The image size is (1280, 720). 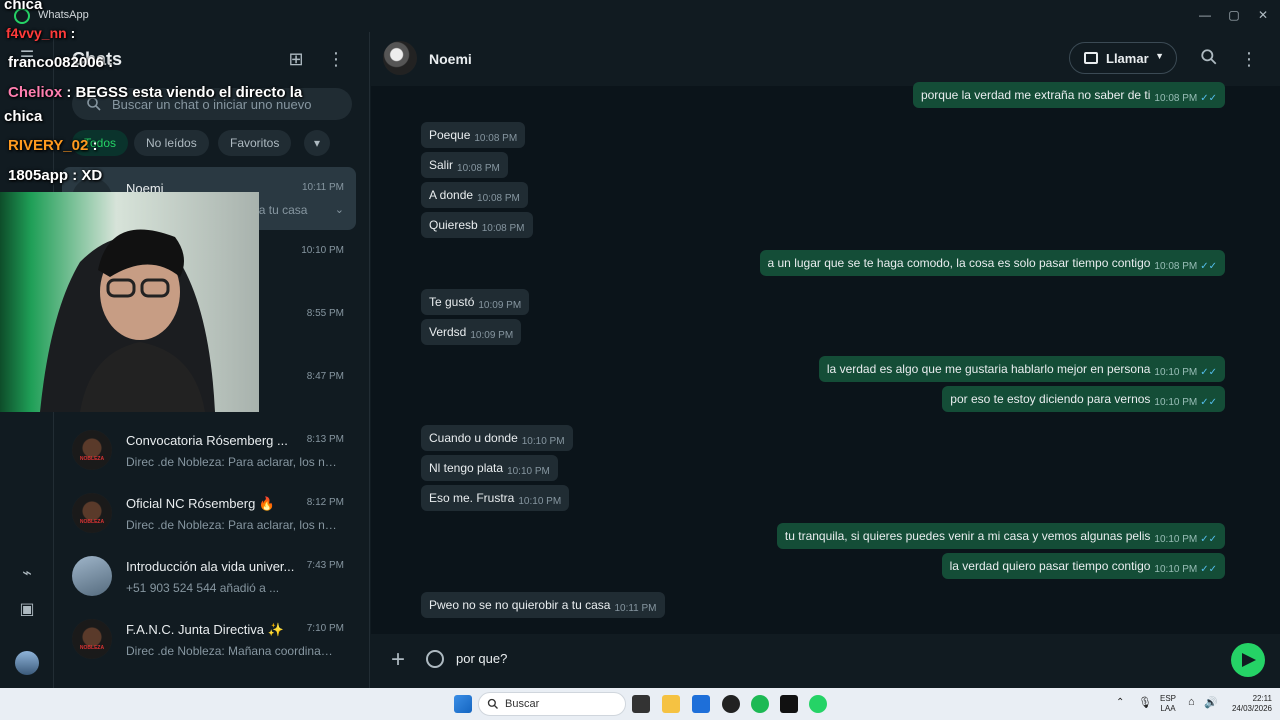 What do you see at coordinates (701, 704) in the screenshot?
I see `store-icon` at bounding box center [701, 704].